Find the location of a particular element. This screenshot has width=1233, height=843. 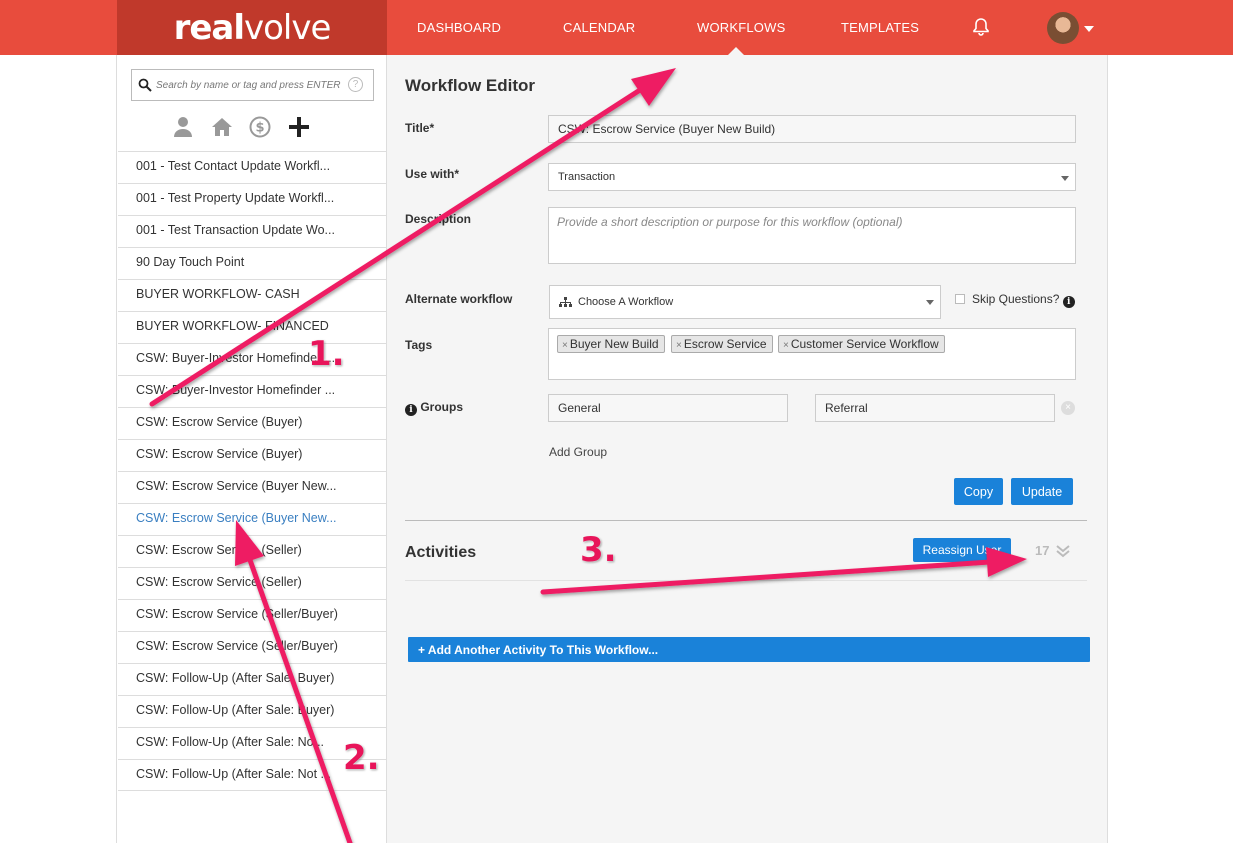

add-group-link: Add Group is located at coordinates (578, 452).